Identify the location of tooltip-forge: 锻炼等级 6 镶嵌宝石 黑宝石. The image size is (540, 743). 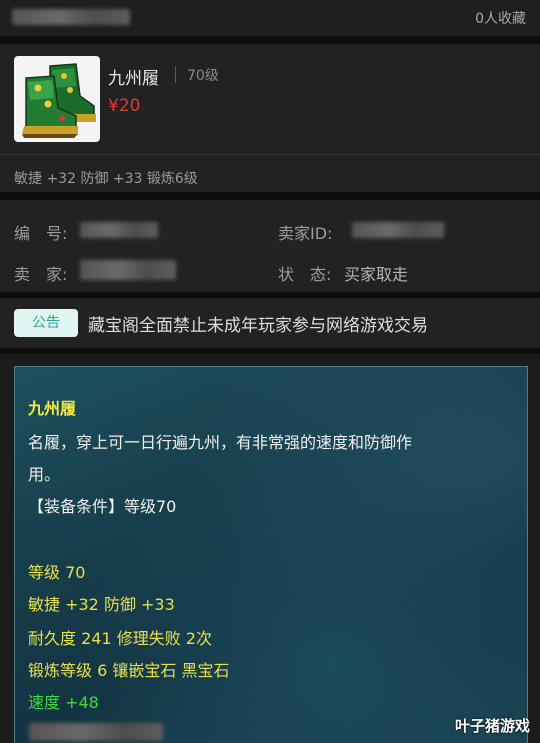
(129, 670).